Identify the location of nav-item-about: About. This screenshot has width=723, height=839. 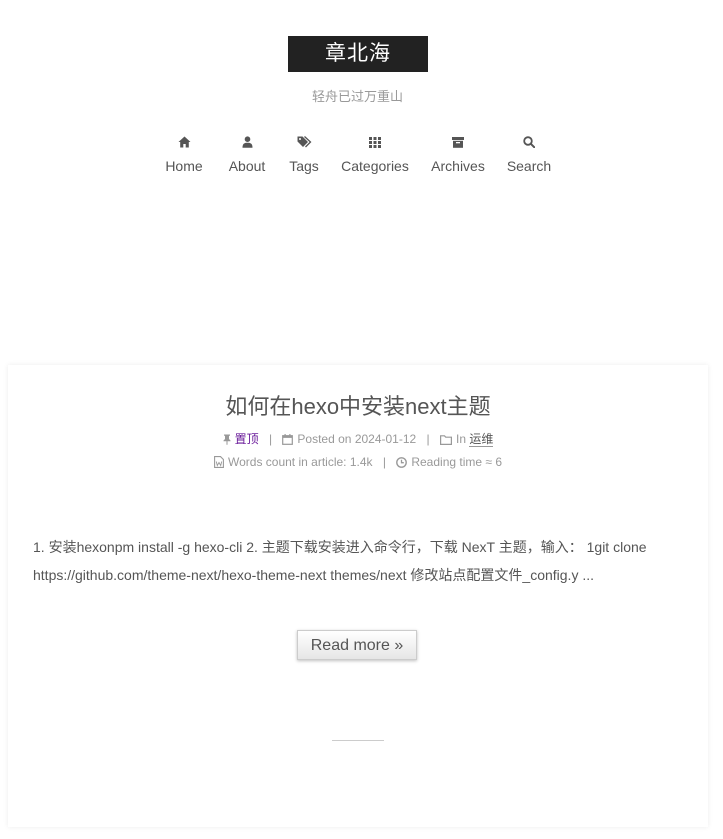
(247, 152).